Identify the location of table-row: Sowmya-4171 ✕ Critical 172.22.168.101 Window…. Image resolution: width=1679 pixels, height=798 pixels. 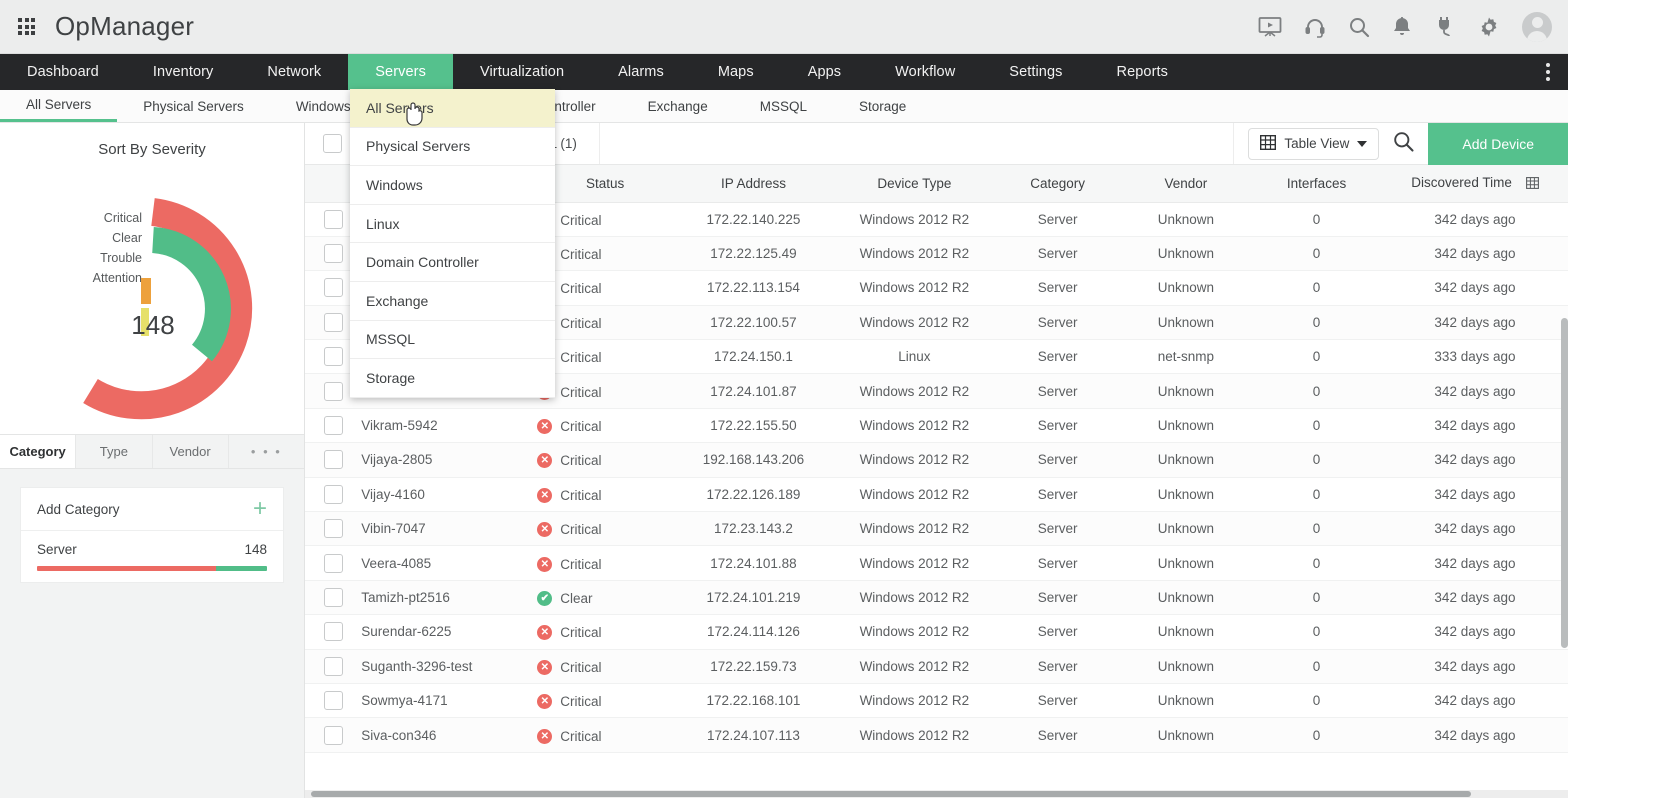
(936, 701).